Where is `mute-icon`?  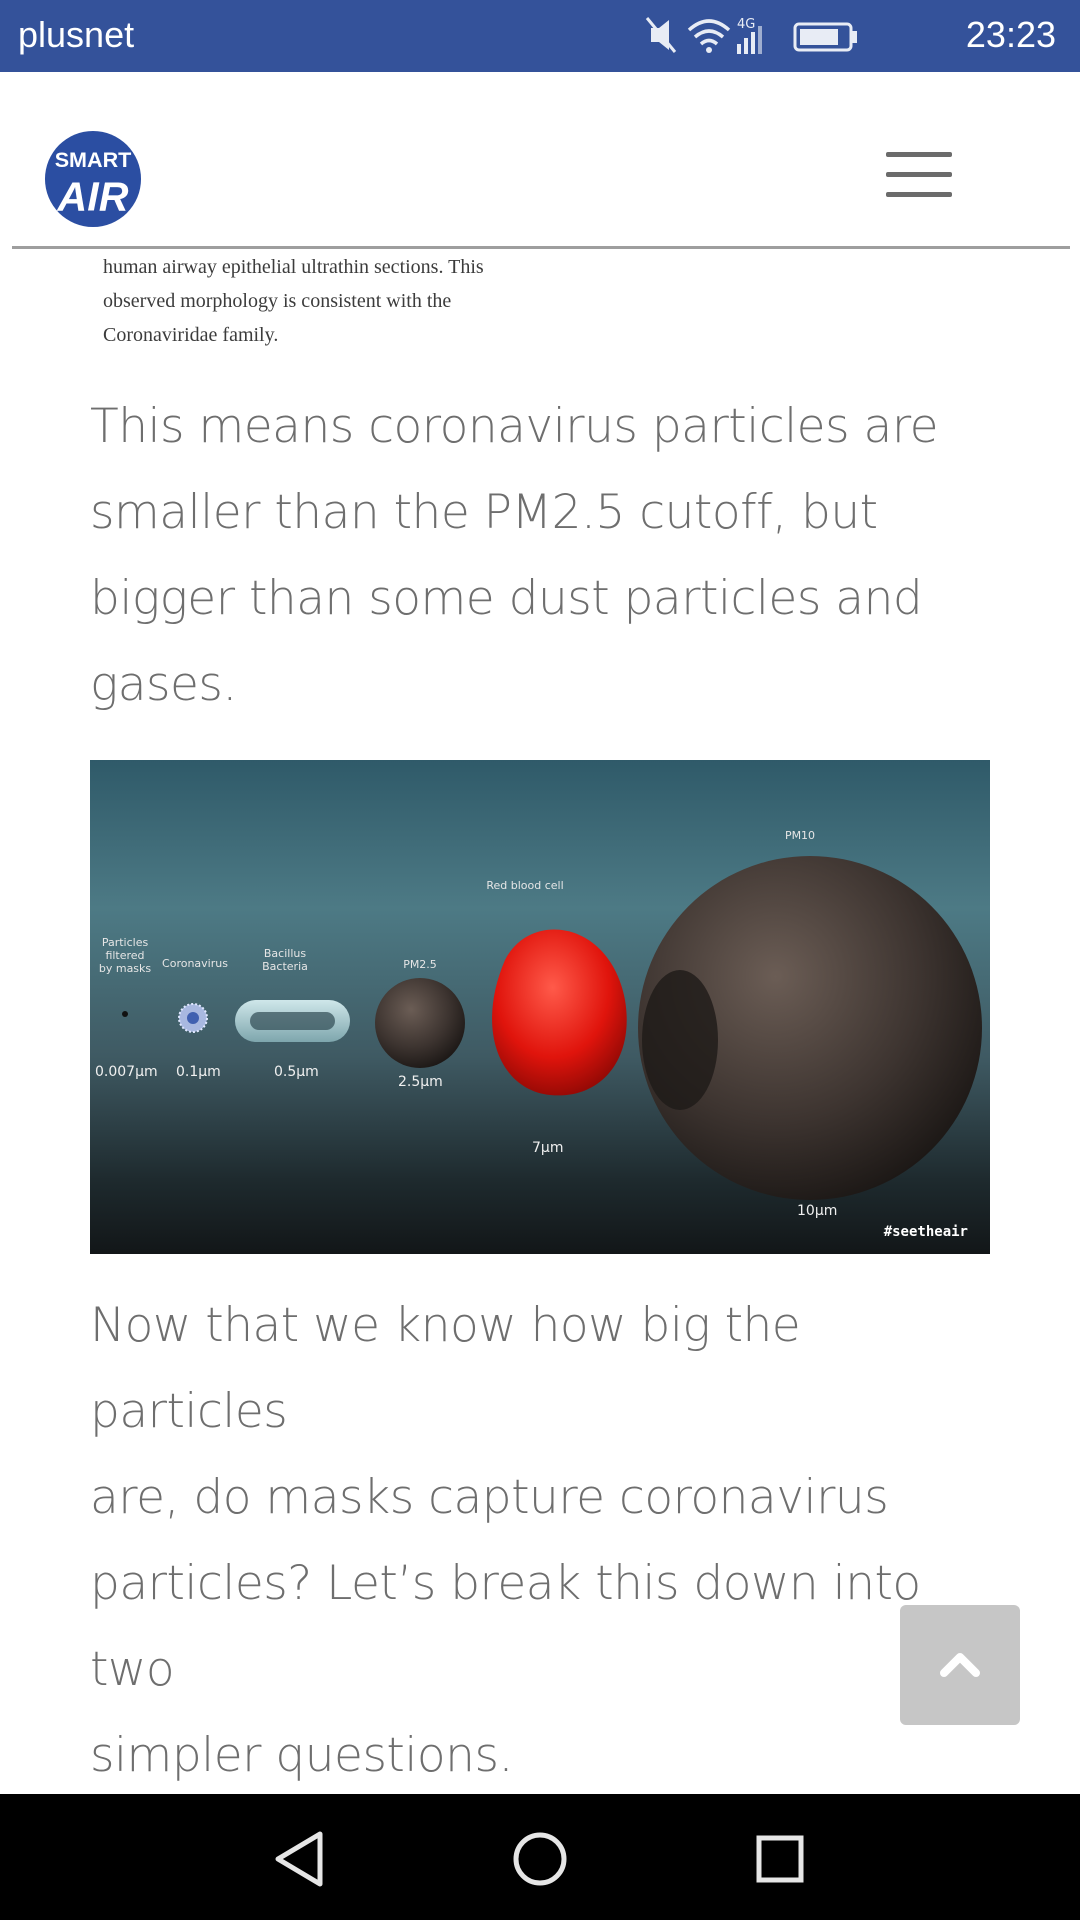 mute-icon is located at coordinates (661, 35).